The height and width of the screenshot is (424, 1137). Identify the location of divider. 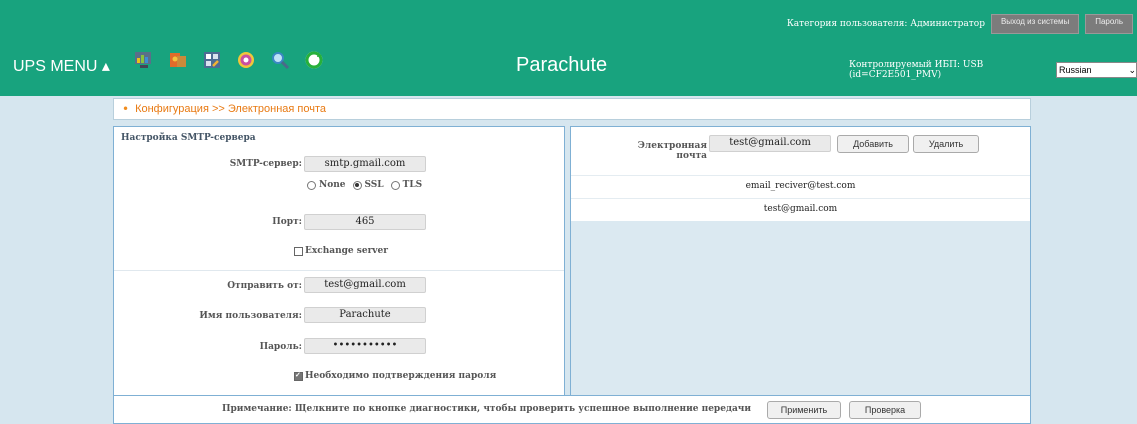
(339, 270).